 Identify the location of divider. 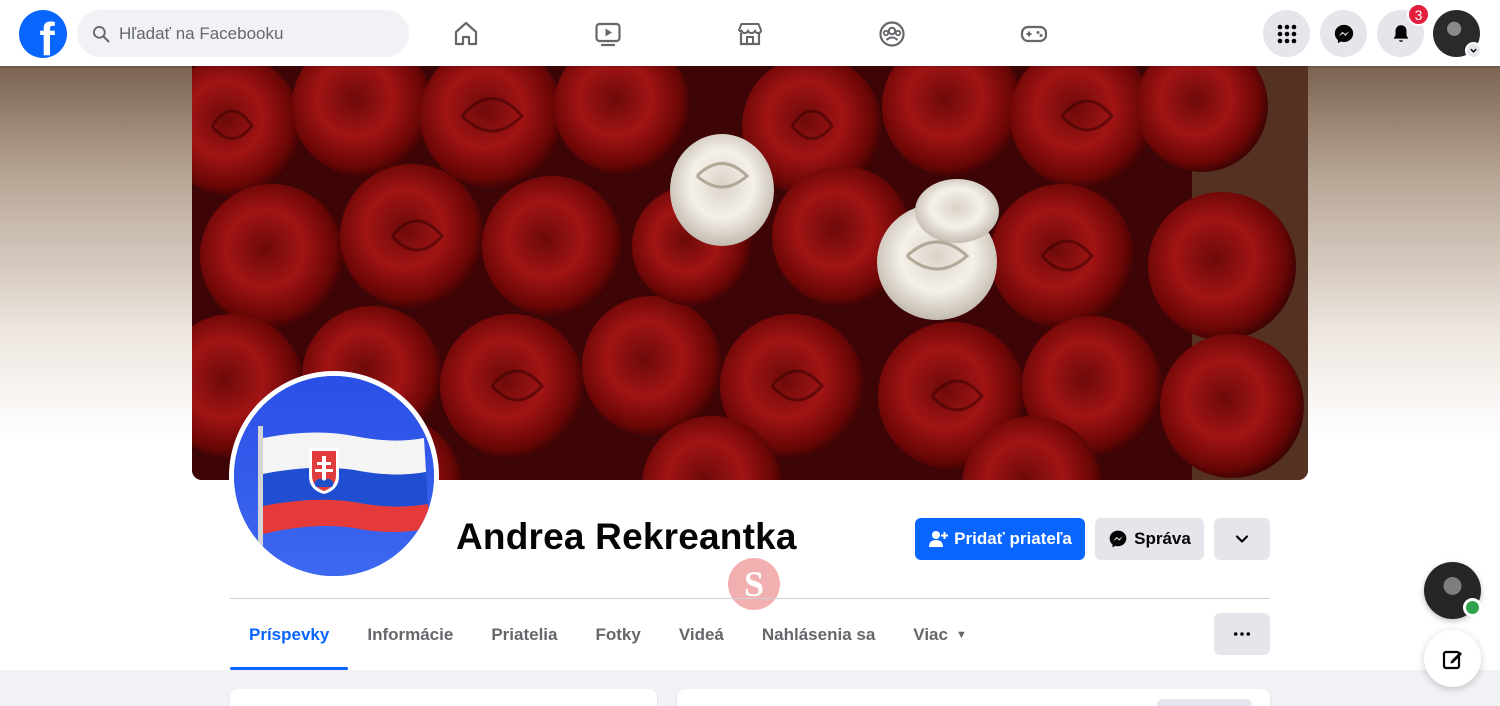
(750, 598).